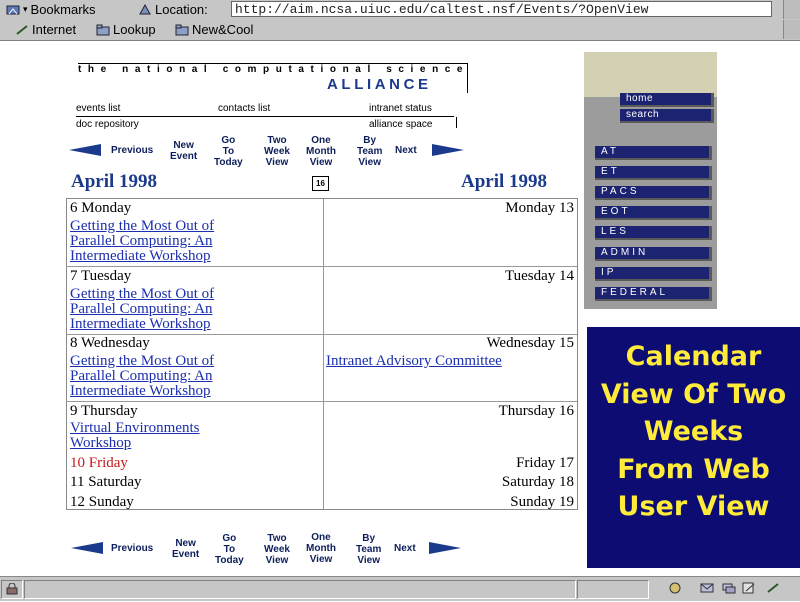 The image size is (800, 602). Describe the element at coordinates (650, 74) in the screenshot. I see `sidebar-texture-top` at that location.